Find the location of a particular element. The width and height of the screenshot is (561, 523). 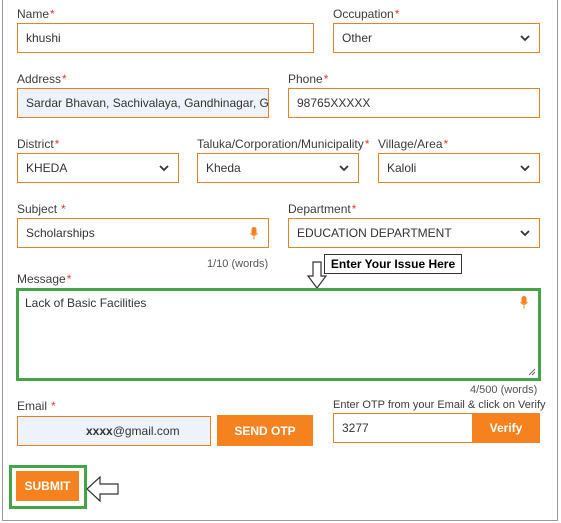

district-label: District* is located at coordinates (38, 144).